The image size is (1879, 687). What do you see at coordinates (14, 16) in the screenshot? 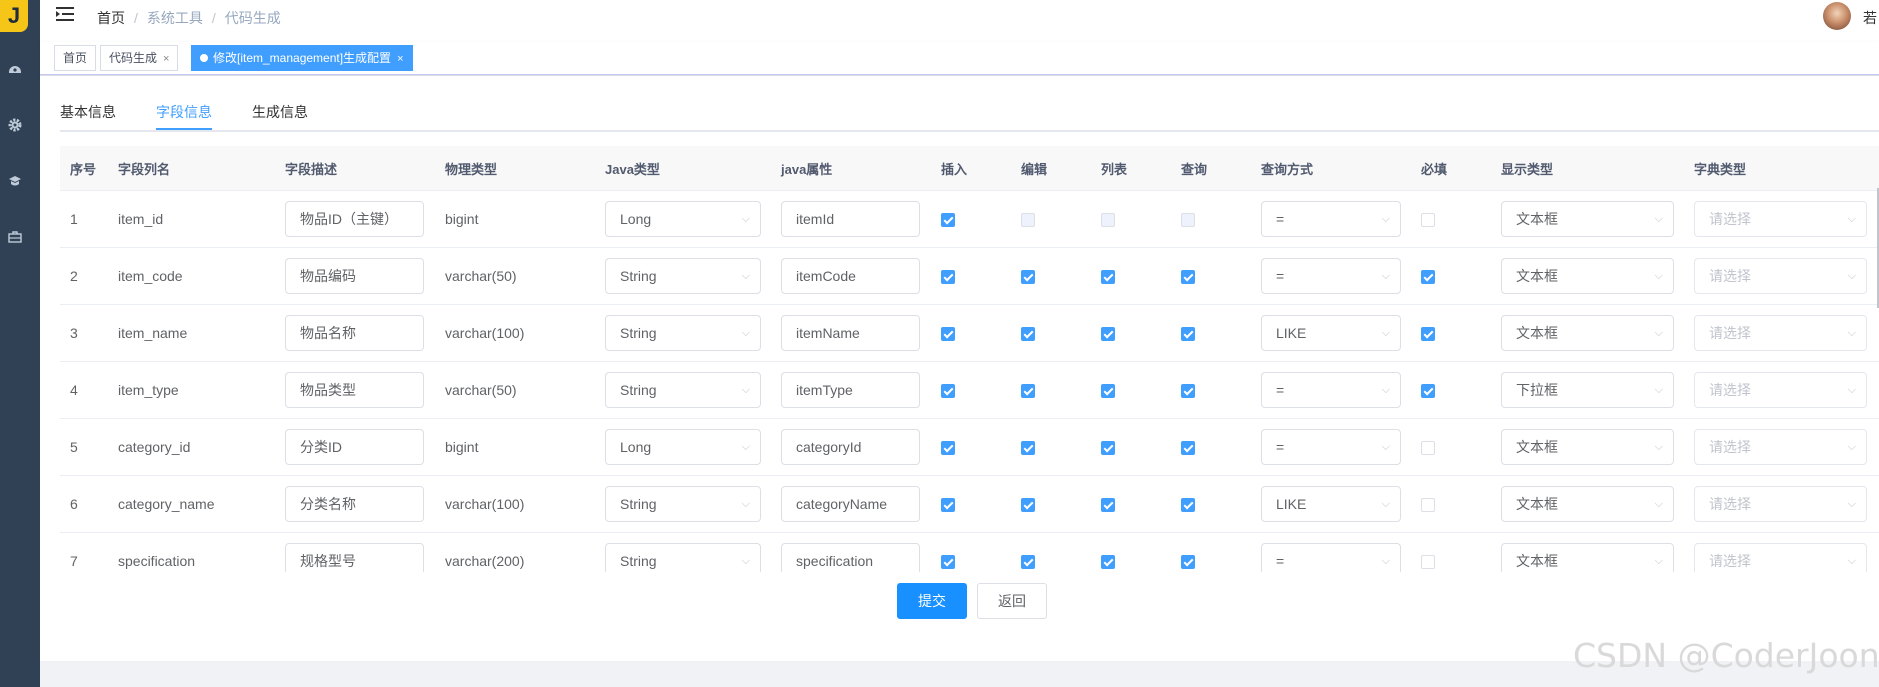
I see `app-logo: J` at bounding box center [14, 16].